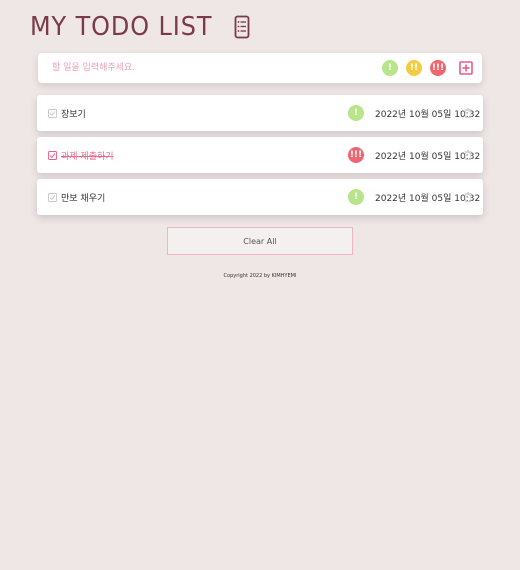 Image resolution: width=520 pixels, height=570 pixels. Describe the element at coordinates (87, 157) in the screenshot. I see `todo-text: 과제 제출하기` at that location.